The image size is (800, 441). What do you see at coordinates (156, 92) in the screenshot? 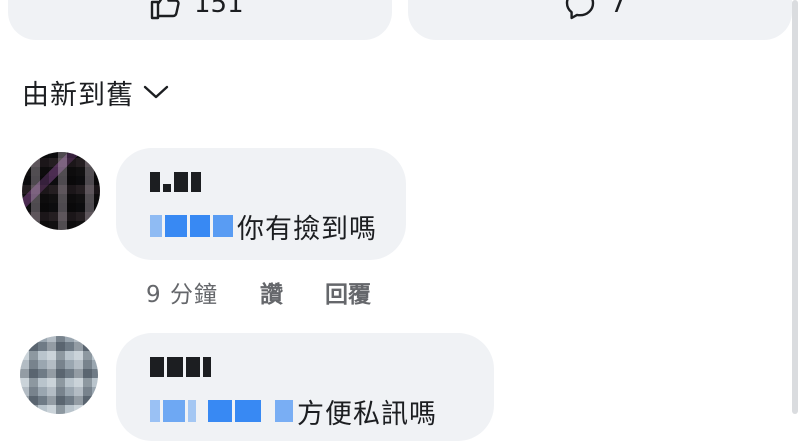
I see `chevron-down-icon` at bounding box center [156, 92].